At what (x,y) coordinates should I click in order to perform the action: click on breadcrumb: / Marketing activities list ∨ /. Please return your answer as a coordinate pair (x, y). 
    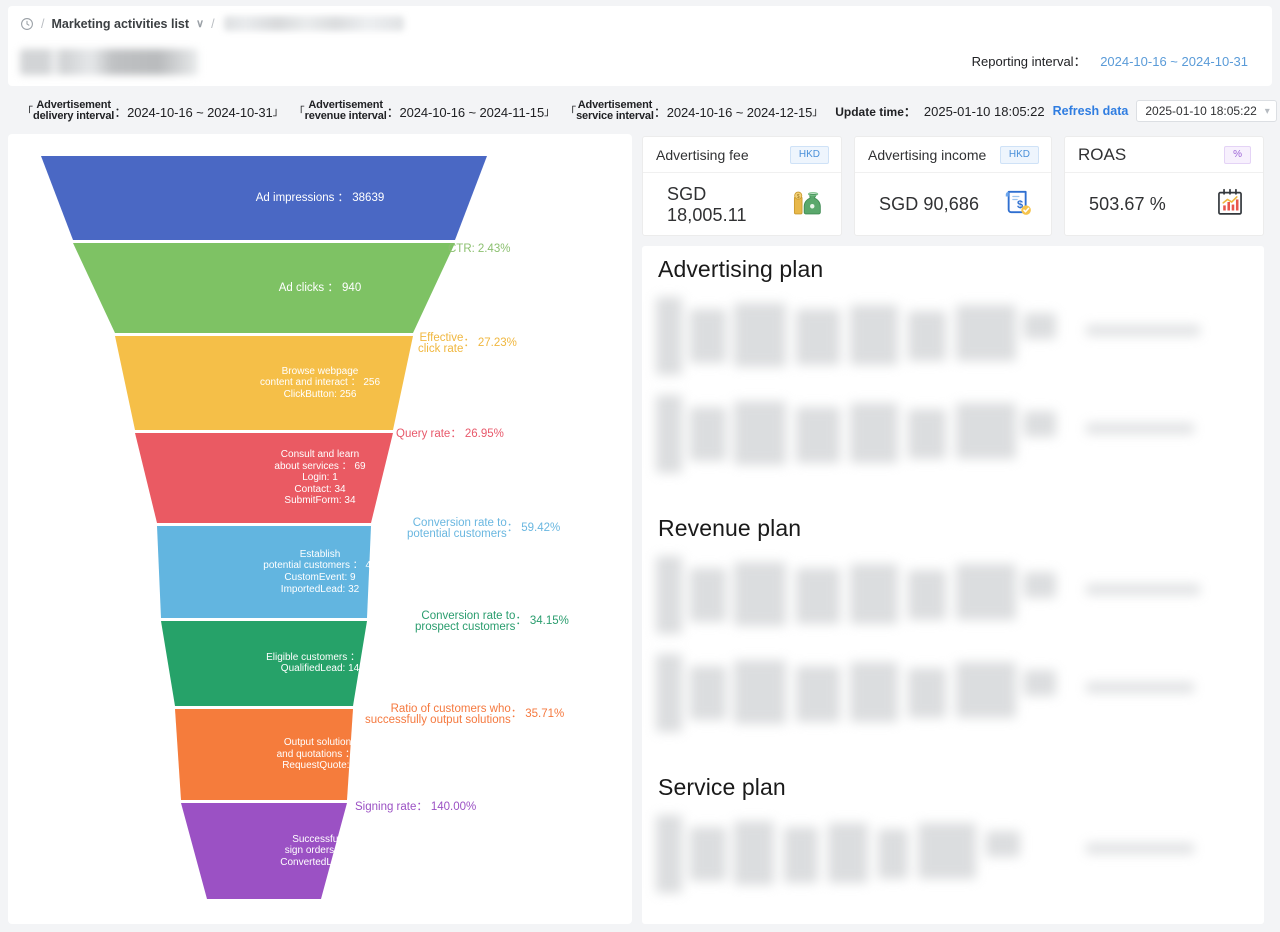
    Looking at the image, I should click on (212, 23).